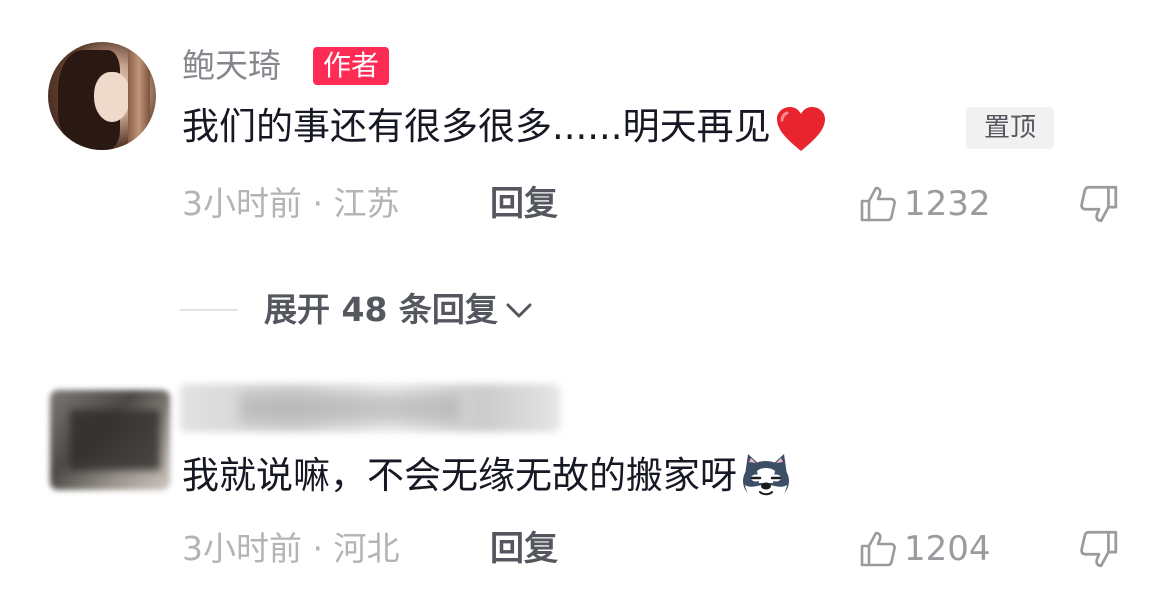 The width and height of the screenshot is (1170, 604). I want to click on like-count: 1232, so click(947, 204).